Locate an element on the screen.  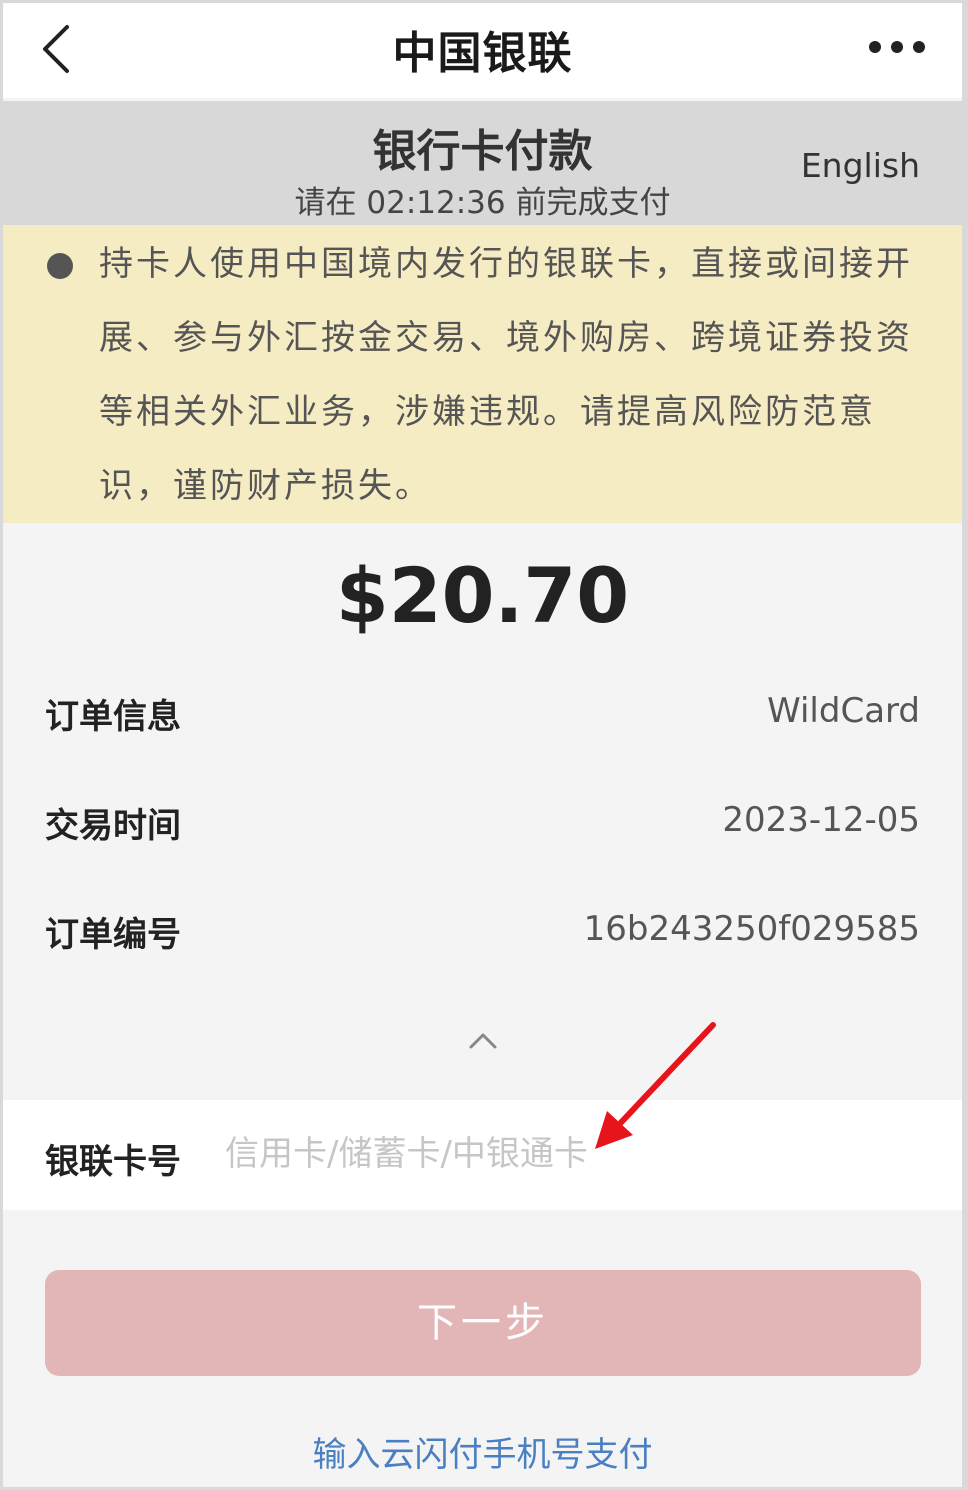
language-switch-link: English is located at coordinates (860, 165).